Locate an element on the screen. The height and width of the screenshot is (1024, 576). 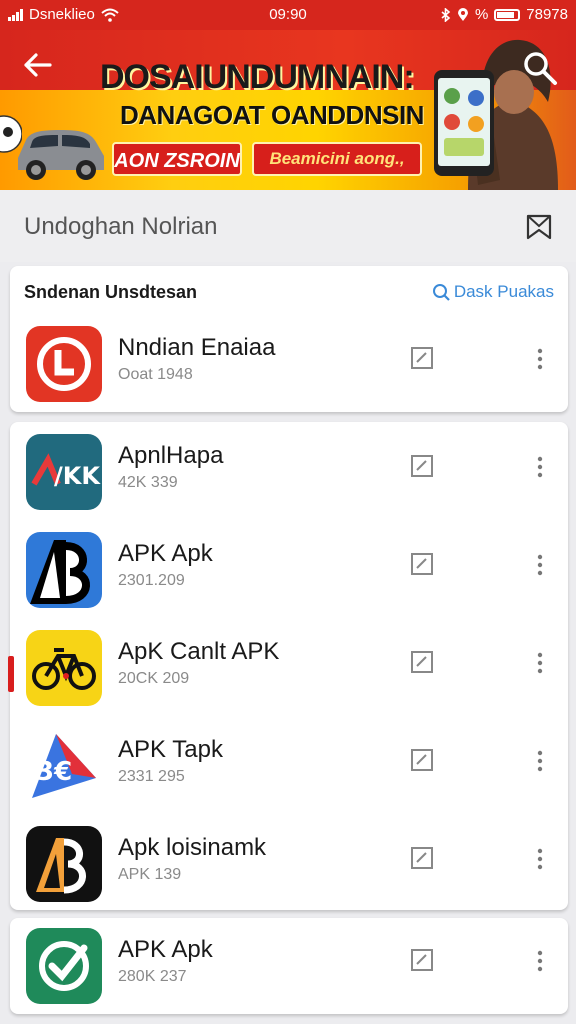
ap-black-logo-icon is located at coordinates (64, 864).